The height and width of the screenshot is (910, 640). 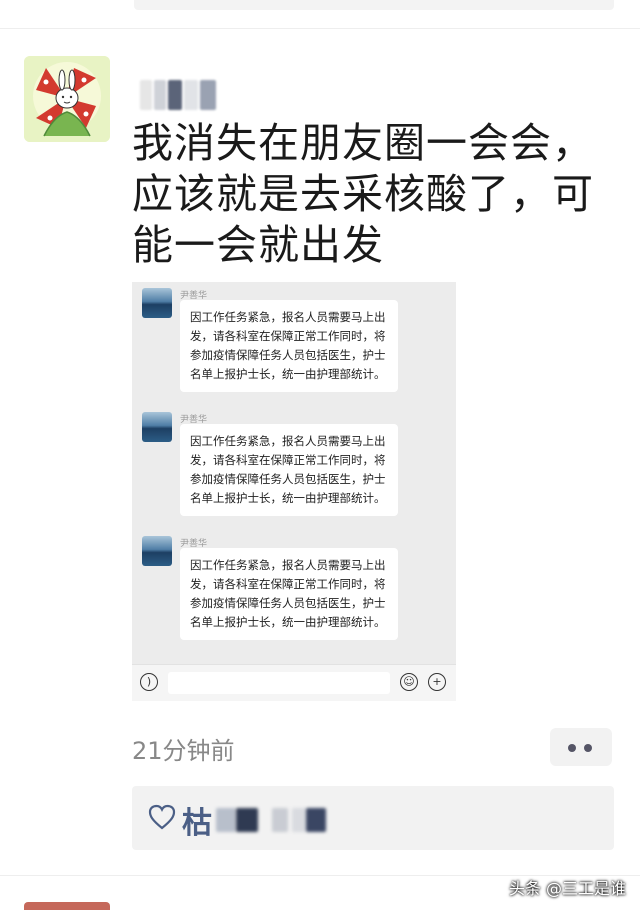 What do you see at coordinates (437, 682) in the screenshot?
I see `plus-icon: +` at bounding box center [437, 682].